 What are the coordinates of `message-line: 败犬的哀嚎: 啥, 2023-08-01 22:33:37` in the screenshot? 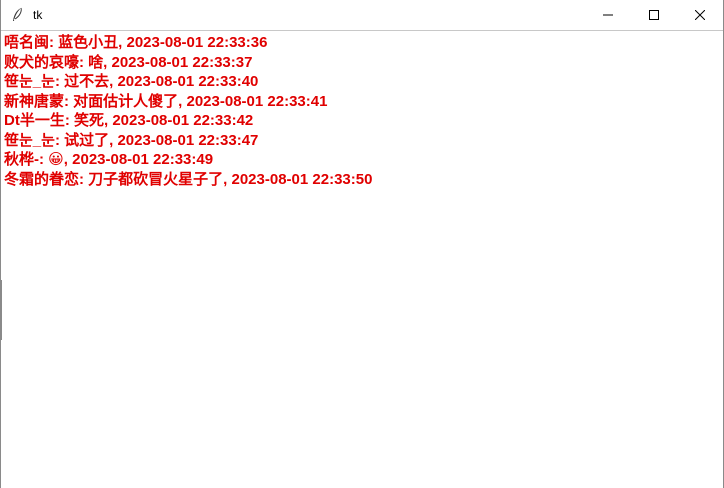 It's located at (128, 62).